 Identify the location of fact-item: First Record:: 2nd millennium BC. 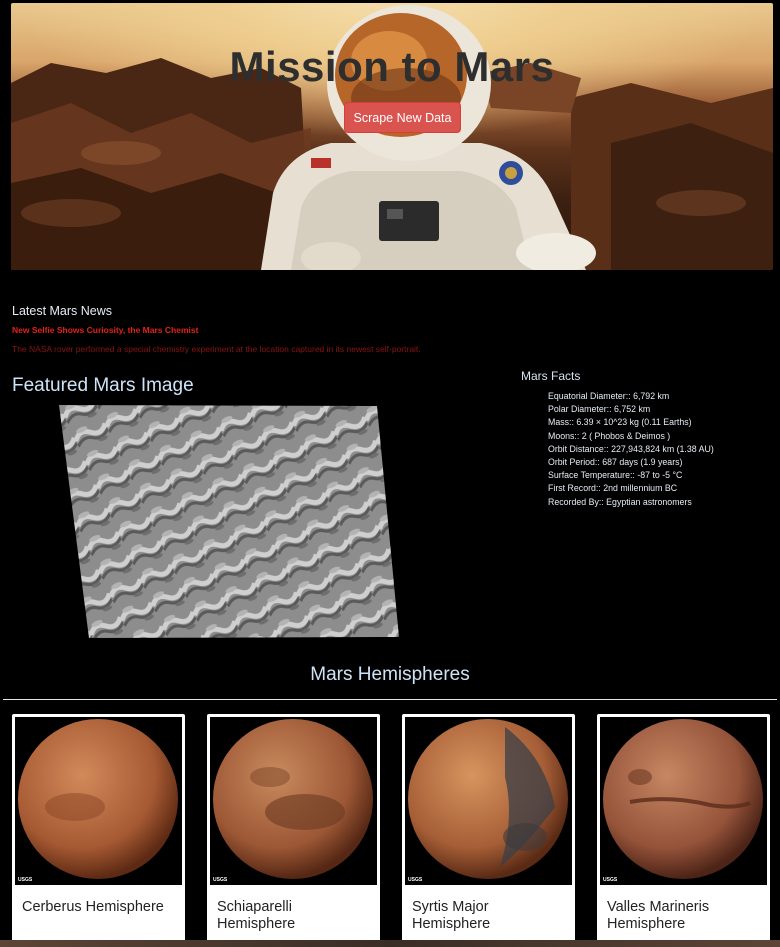
(613, 488).